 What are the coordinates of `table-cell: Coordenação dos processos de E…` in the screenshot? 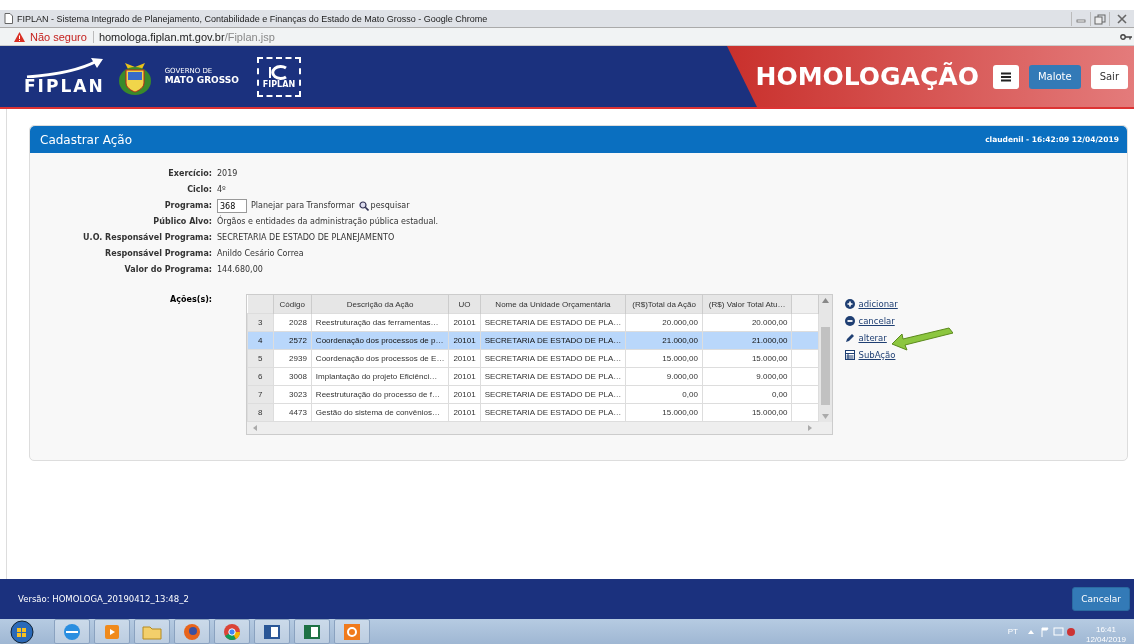 It's located at (380, 358).